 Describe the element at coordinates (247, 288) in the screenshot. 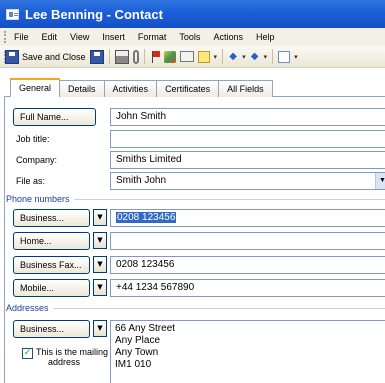

I see `phone-mobile-field: +44 1234 567890` at that location.